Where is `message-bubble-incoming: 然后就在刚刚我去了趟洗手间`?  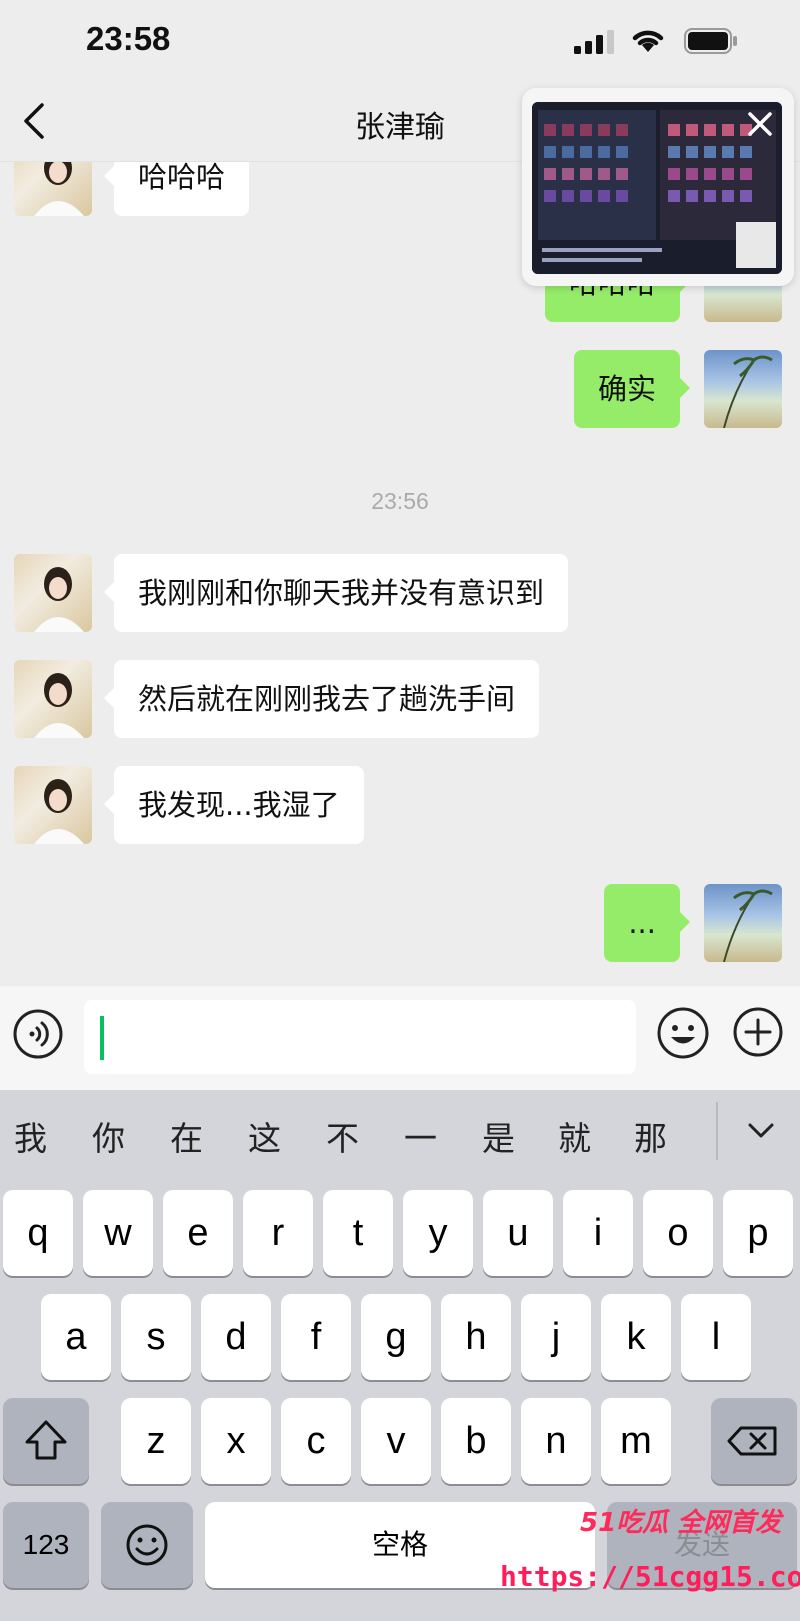 message-bubble-incoming: 然后就在刚刚我去了趟洗手间 is located at coordinates (321, 699).